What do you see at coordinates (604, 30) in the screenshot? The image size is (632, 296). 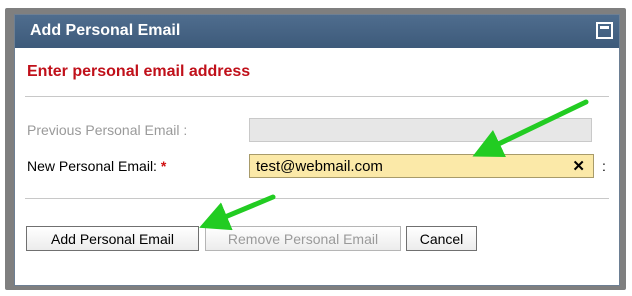 I see `maximize-icon` at bounding box center [604, 30].